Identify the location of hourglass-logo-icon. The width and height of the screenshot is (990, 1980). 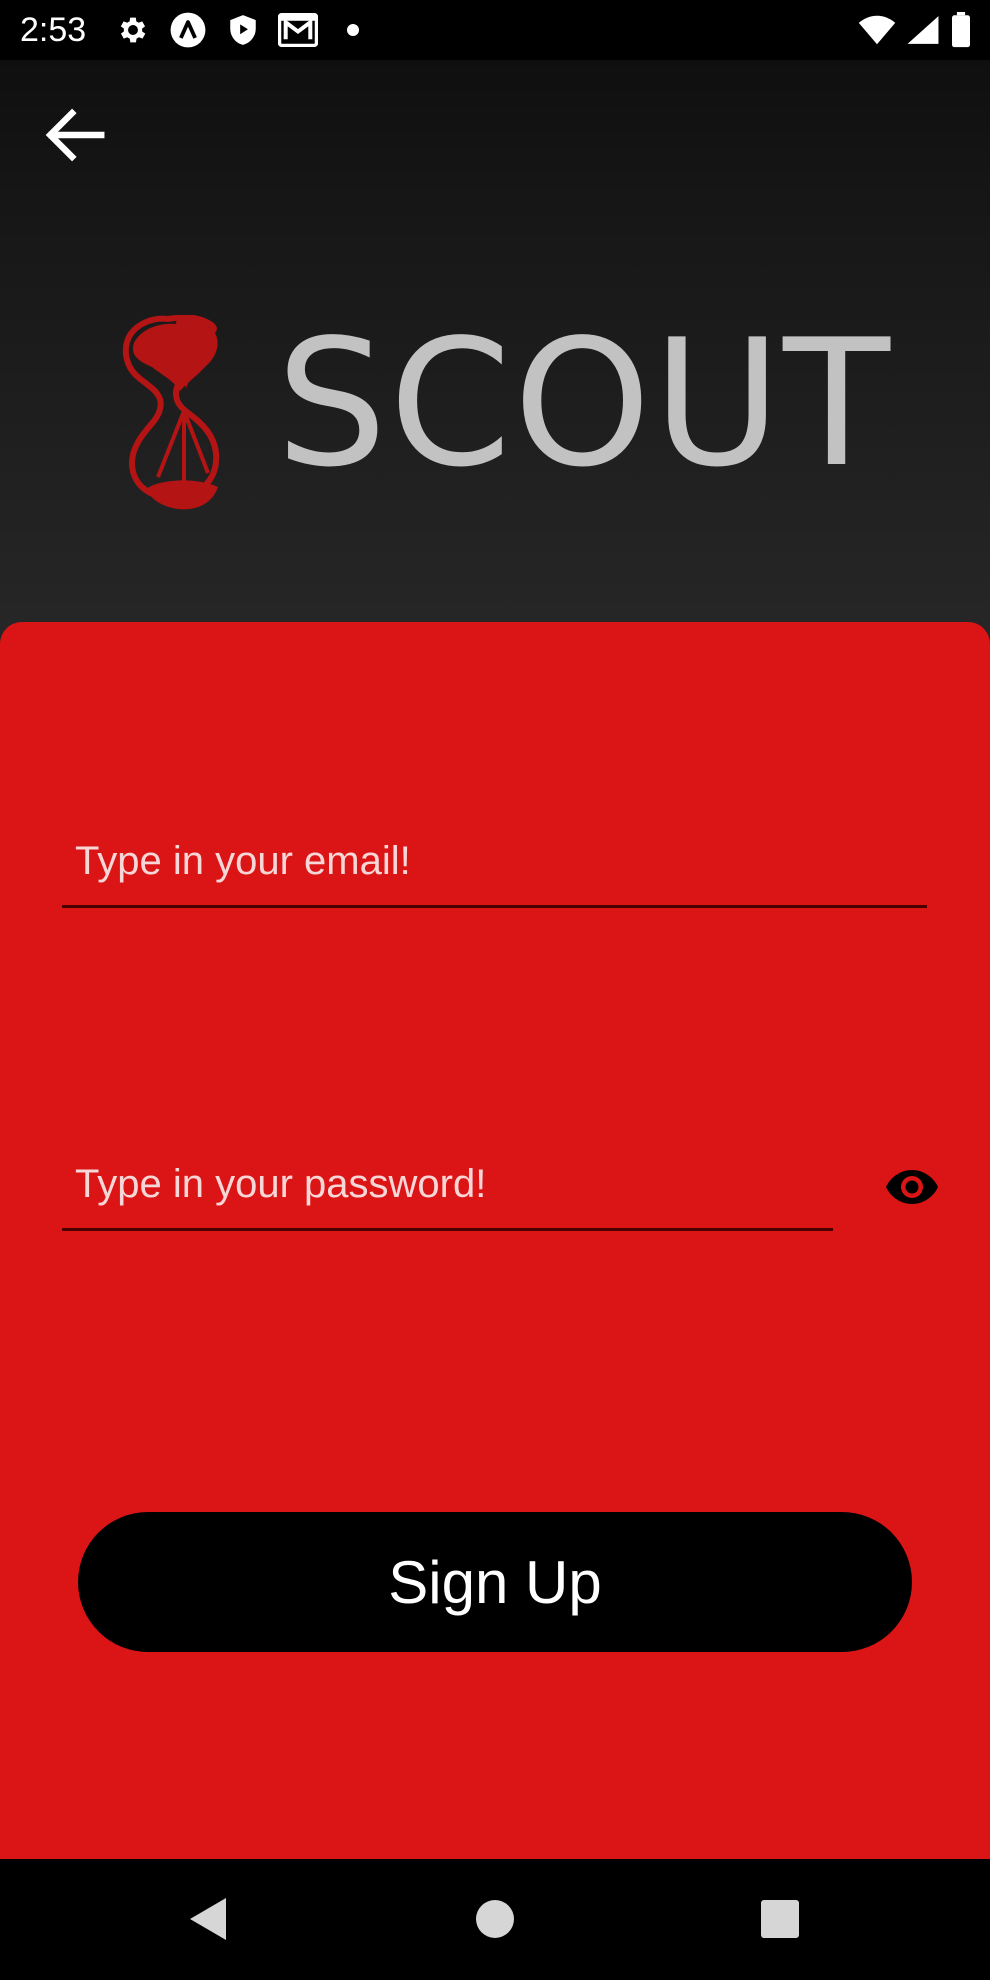
(171, 412).